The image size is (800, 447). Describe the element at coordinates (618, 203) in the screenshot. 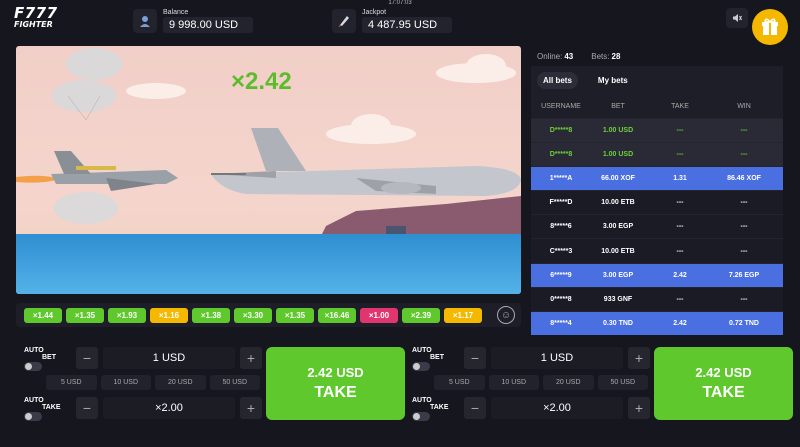

I see `cell-bet: 10.00 ETB` at that location.